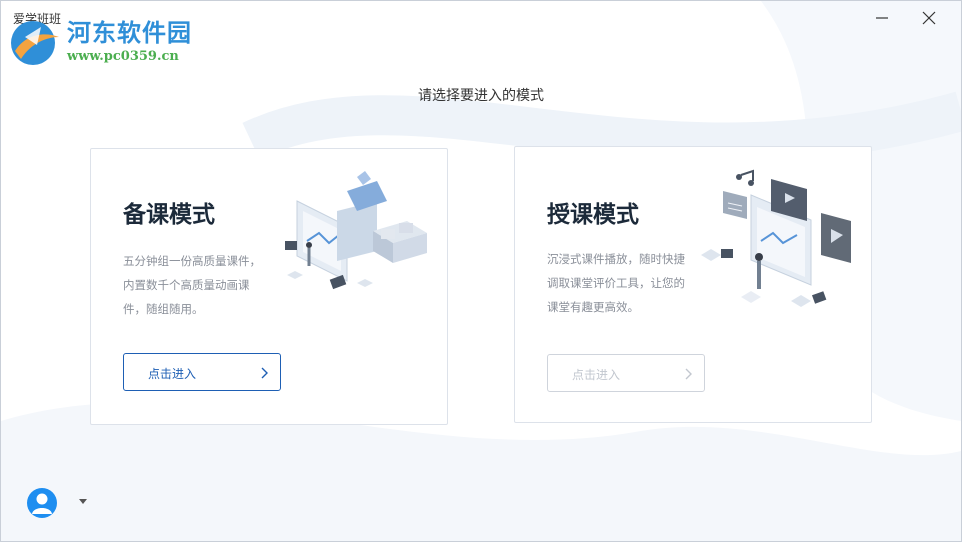  Describe the element at coordinates (626, 373) in the screenshot. I see `teach-mode-enter-button: 点击进入` at that location.